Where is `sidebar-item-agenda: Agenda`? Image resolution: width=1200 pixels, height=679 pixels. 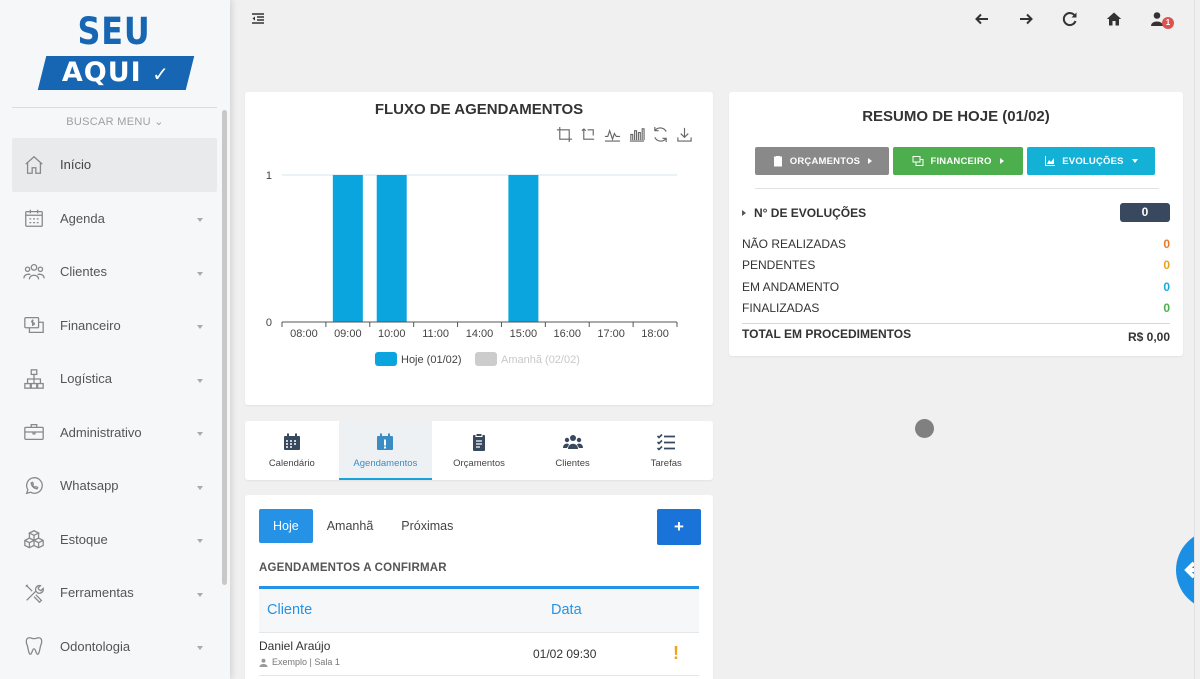 sidebar-item-agenda: Agenda is located at coordinates (114, 219).